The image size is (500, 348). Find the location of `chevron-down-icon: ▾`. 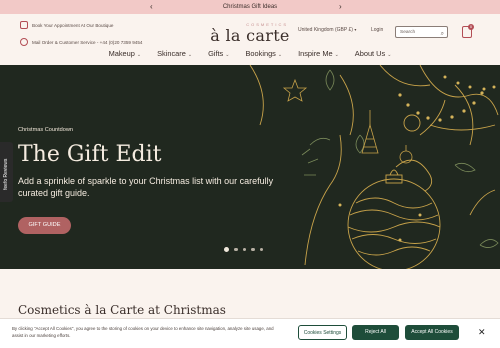

chevron-down-icon: ▾ is located at coordinates (355, 29).